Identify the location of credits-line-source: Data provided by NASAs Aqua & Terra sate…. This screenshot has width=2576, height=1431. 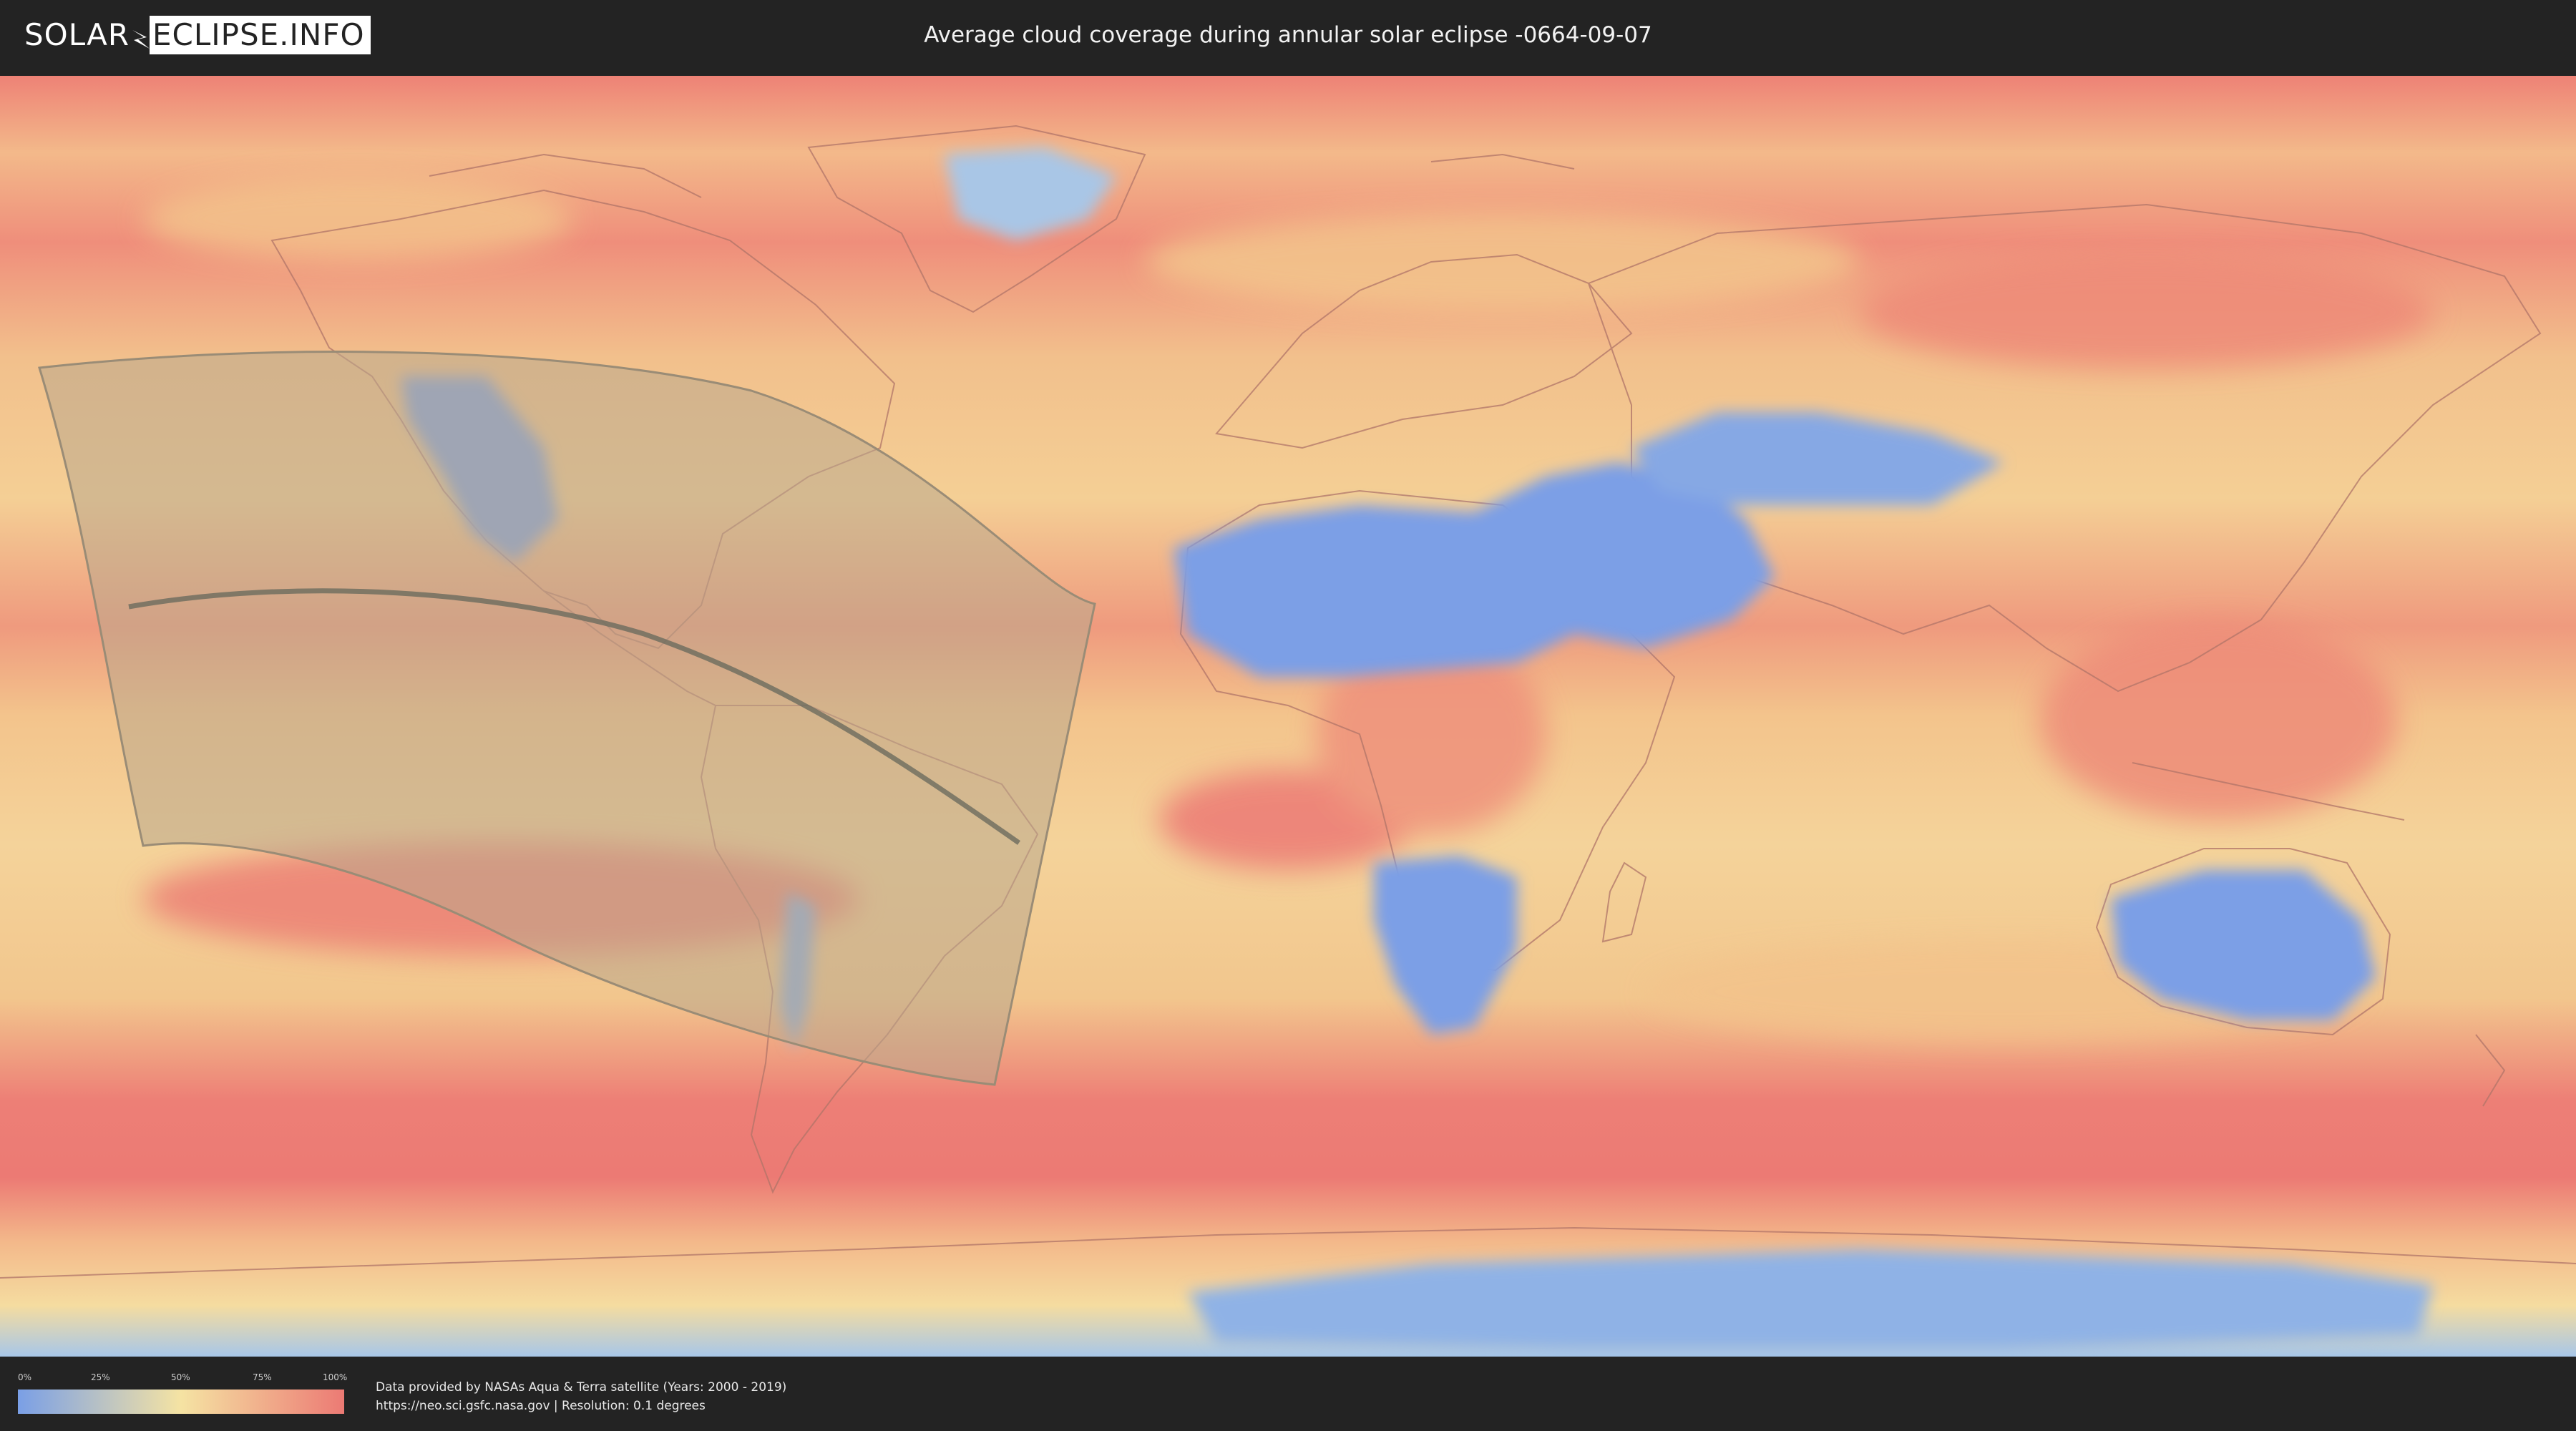
(581, 1387).